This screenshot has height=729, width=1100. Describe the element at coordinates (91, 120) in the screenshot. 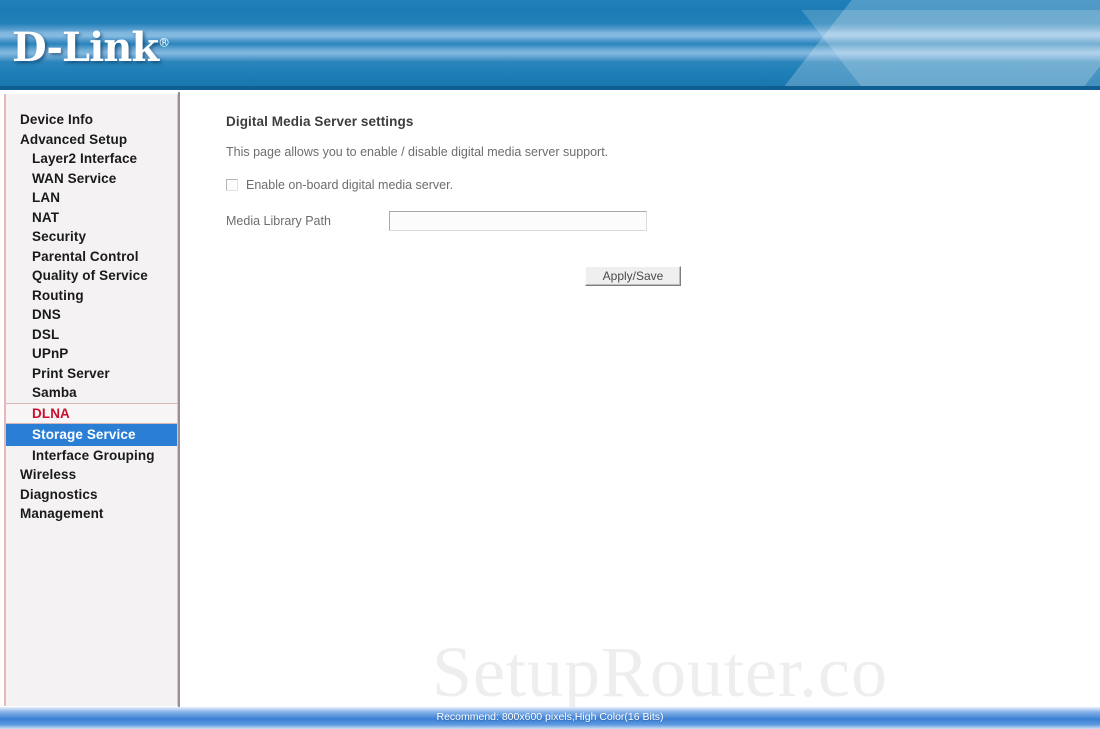

I see `sidebar-item-device-info: Device Info` at that location.